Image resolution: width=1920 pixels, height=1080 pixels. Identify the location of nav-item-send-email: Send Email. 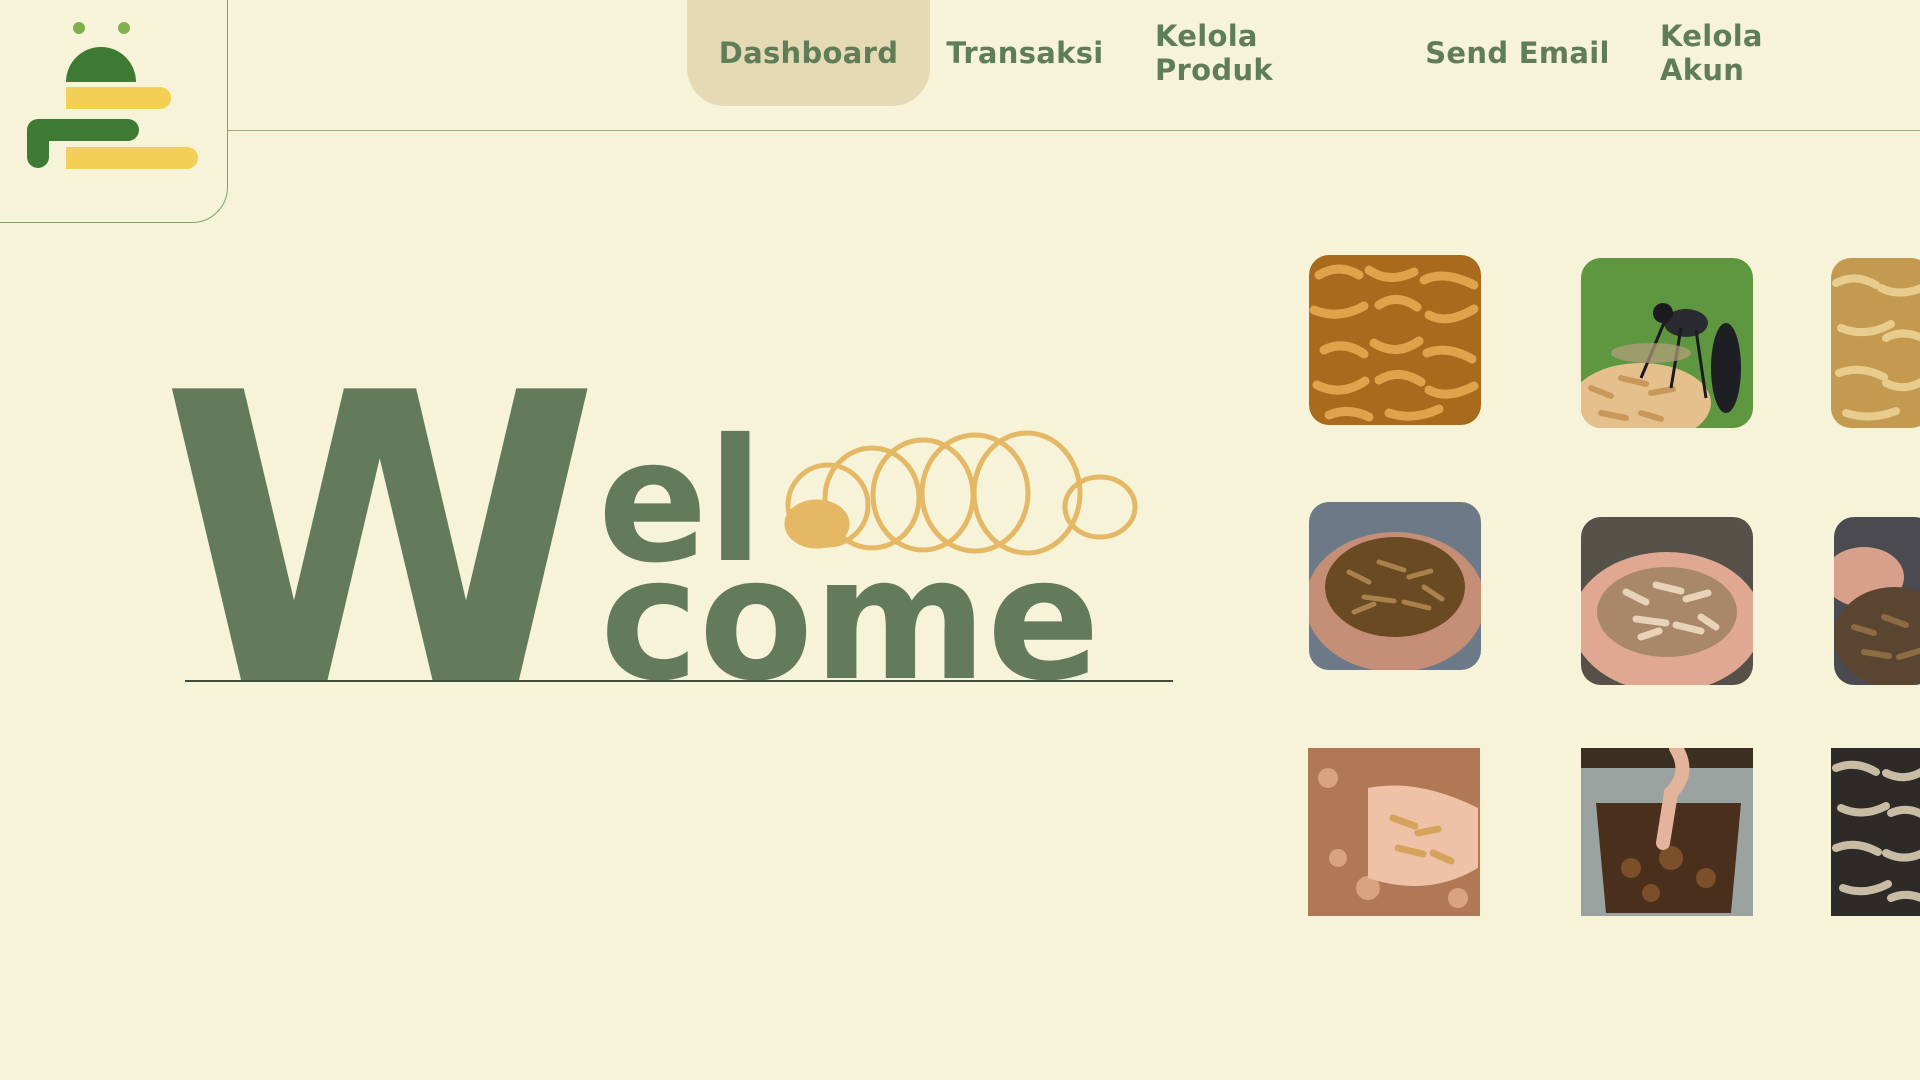
(1517, 53).